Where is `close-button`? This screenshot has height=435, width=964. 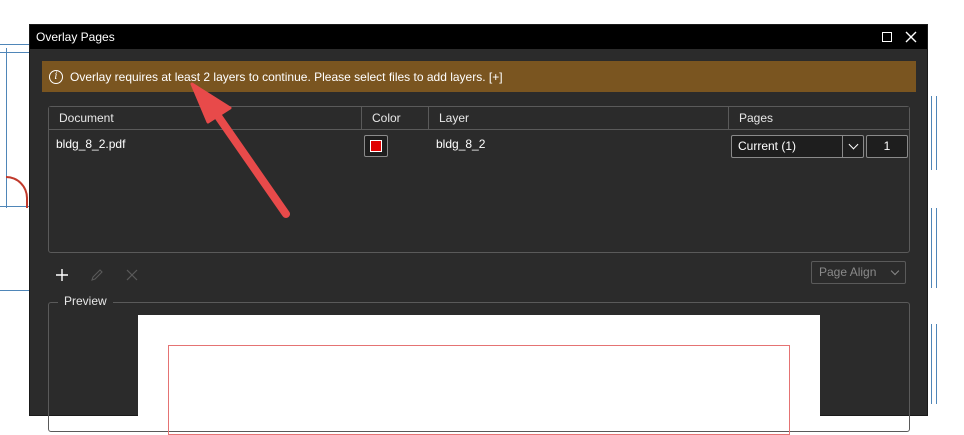
close-button is located at coordinates (911, 37).